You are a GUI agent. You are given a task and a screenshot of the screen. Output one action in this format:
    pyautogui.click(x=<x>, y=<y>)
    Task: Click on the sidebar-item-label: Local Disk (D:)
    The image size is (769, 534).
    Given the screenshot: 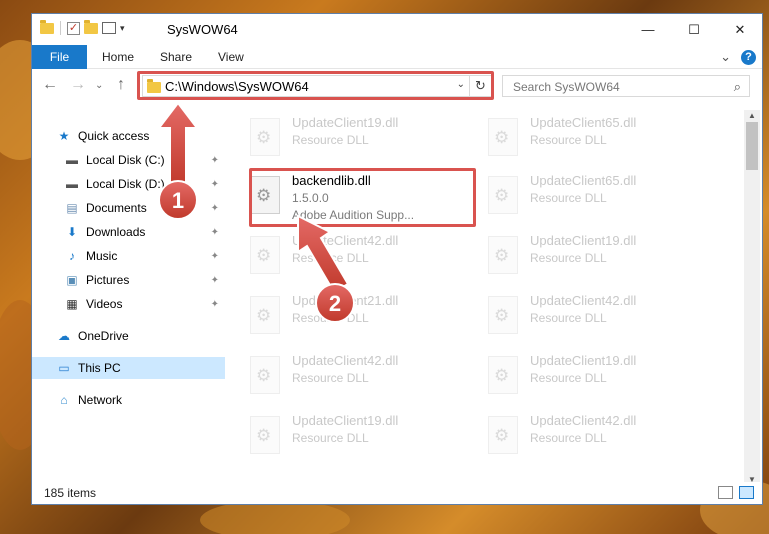 What is the action you would take?
    pyautogui.click(x=125, y=184)
    